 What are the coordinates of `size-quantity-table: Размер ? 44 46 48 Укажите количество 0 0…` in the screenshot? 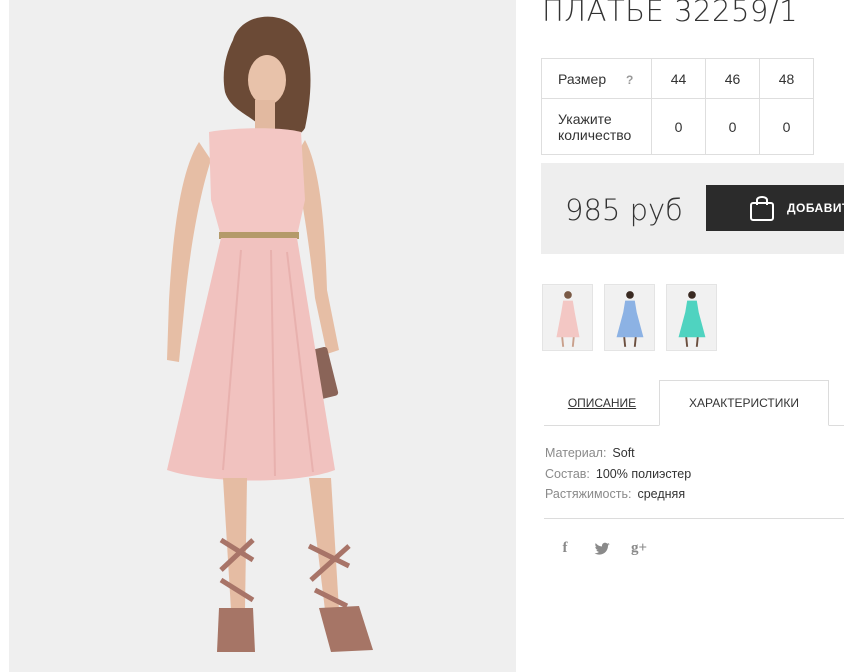 It's located at (677, 106).